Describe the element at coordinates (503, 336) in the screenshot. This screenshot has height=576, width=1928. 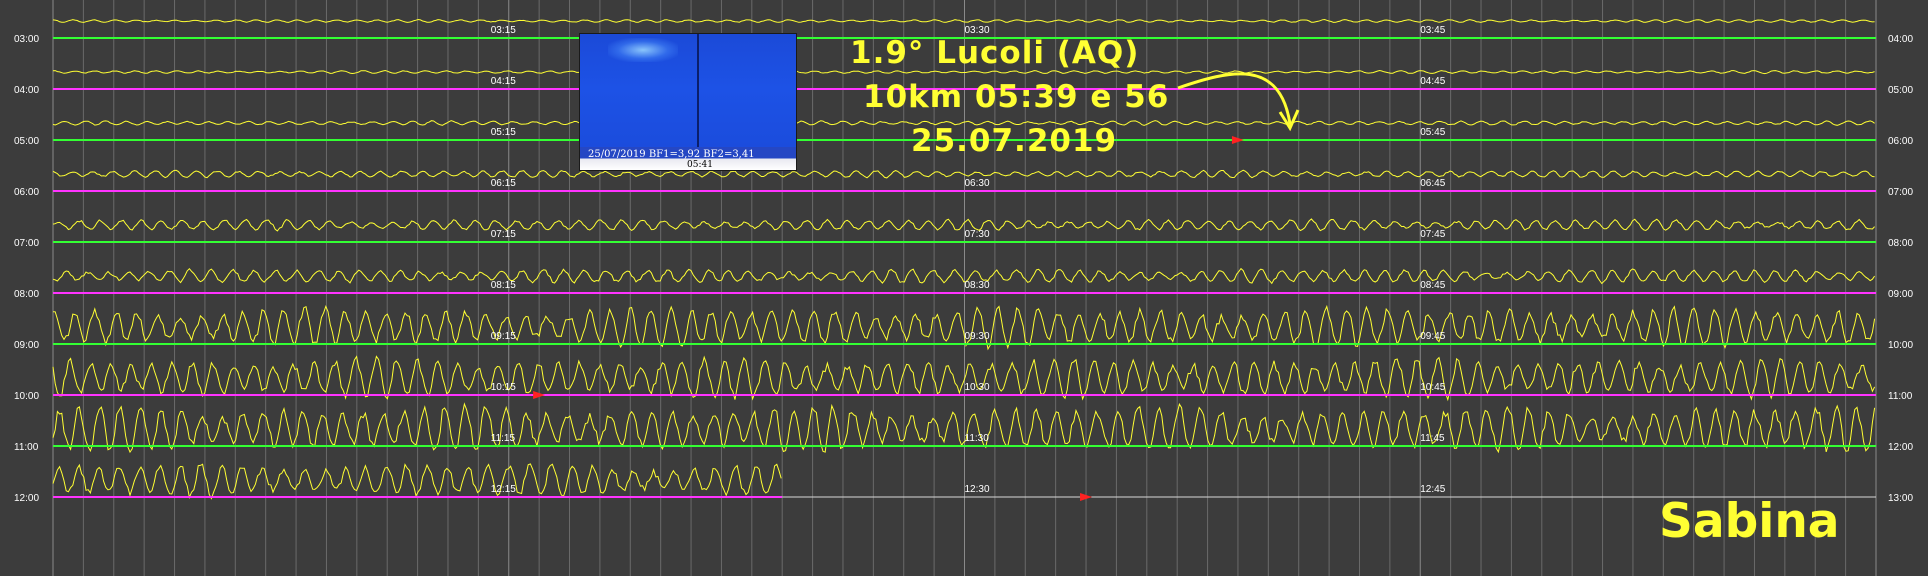
I see `minute-label: 09:15` at that location.